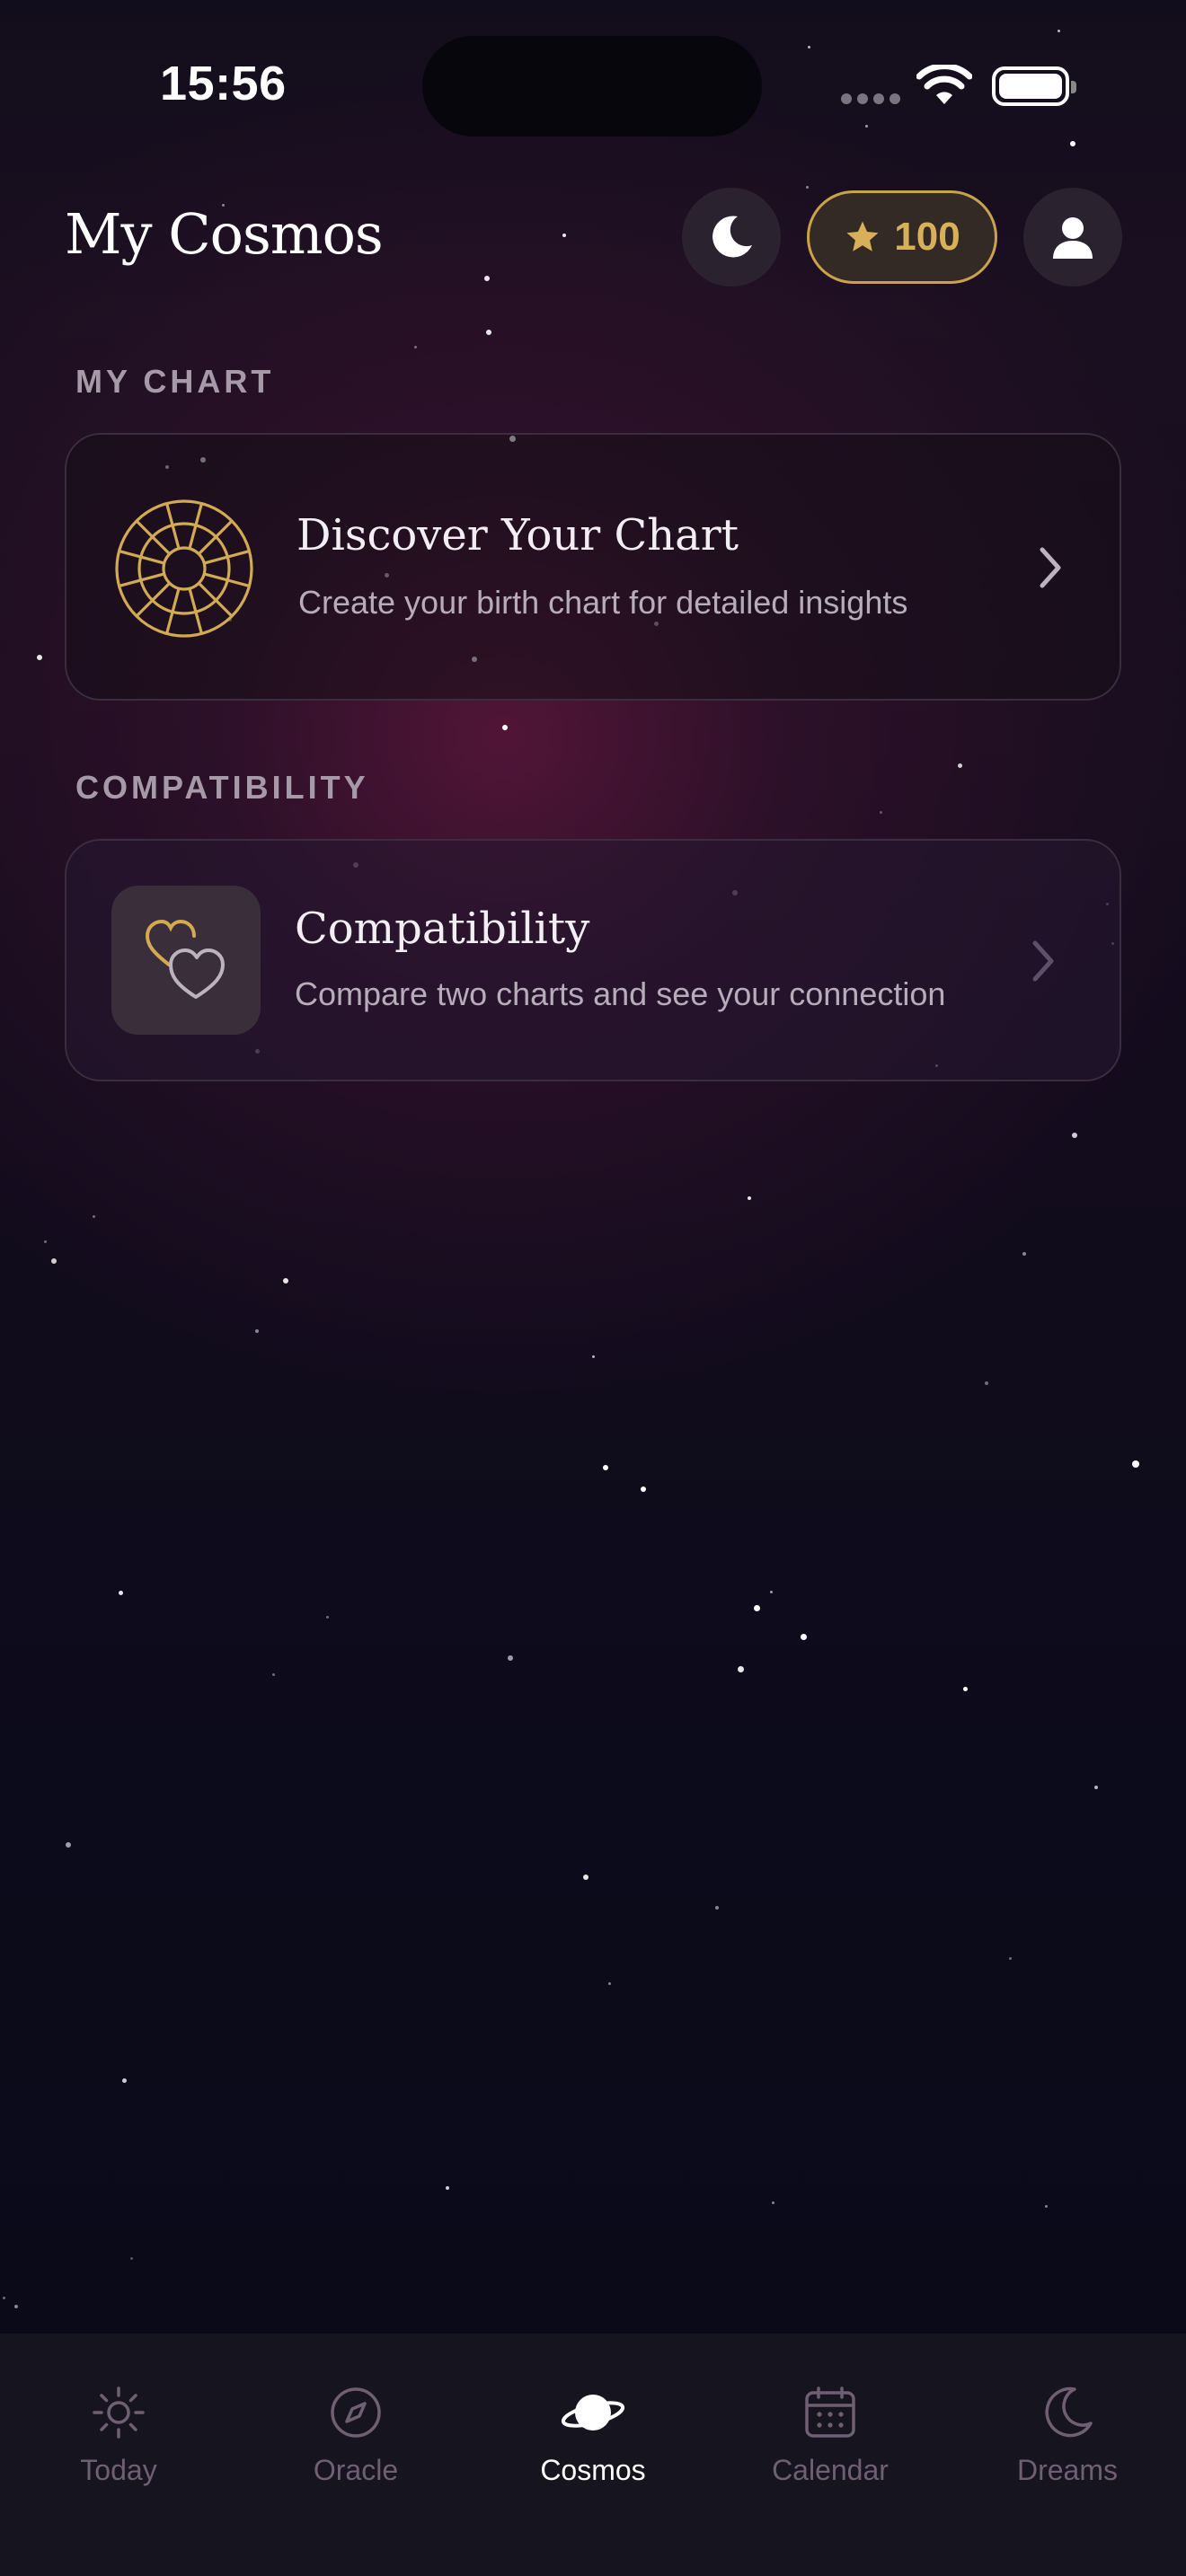  I want to click on wifi-icon, so click(944, 84).